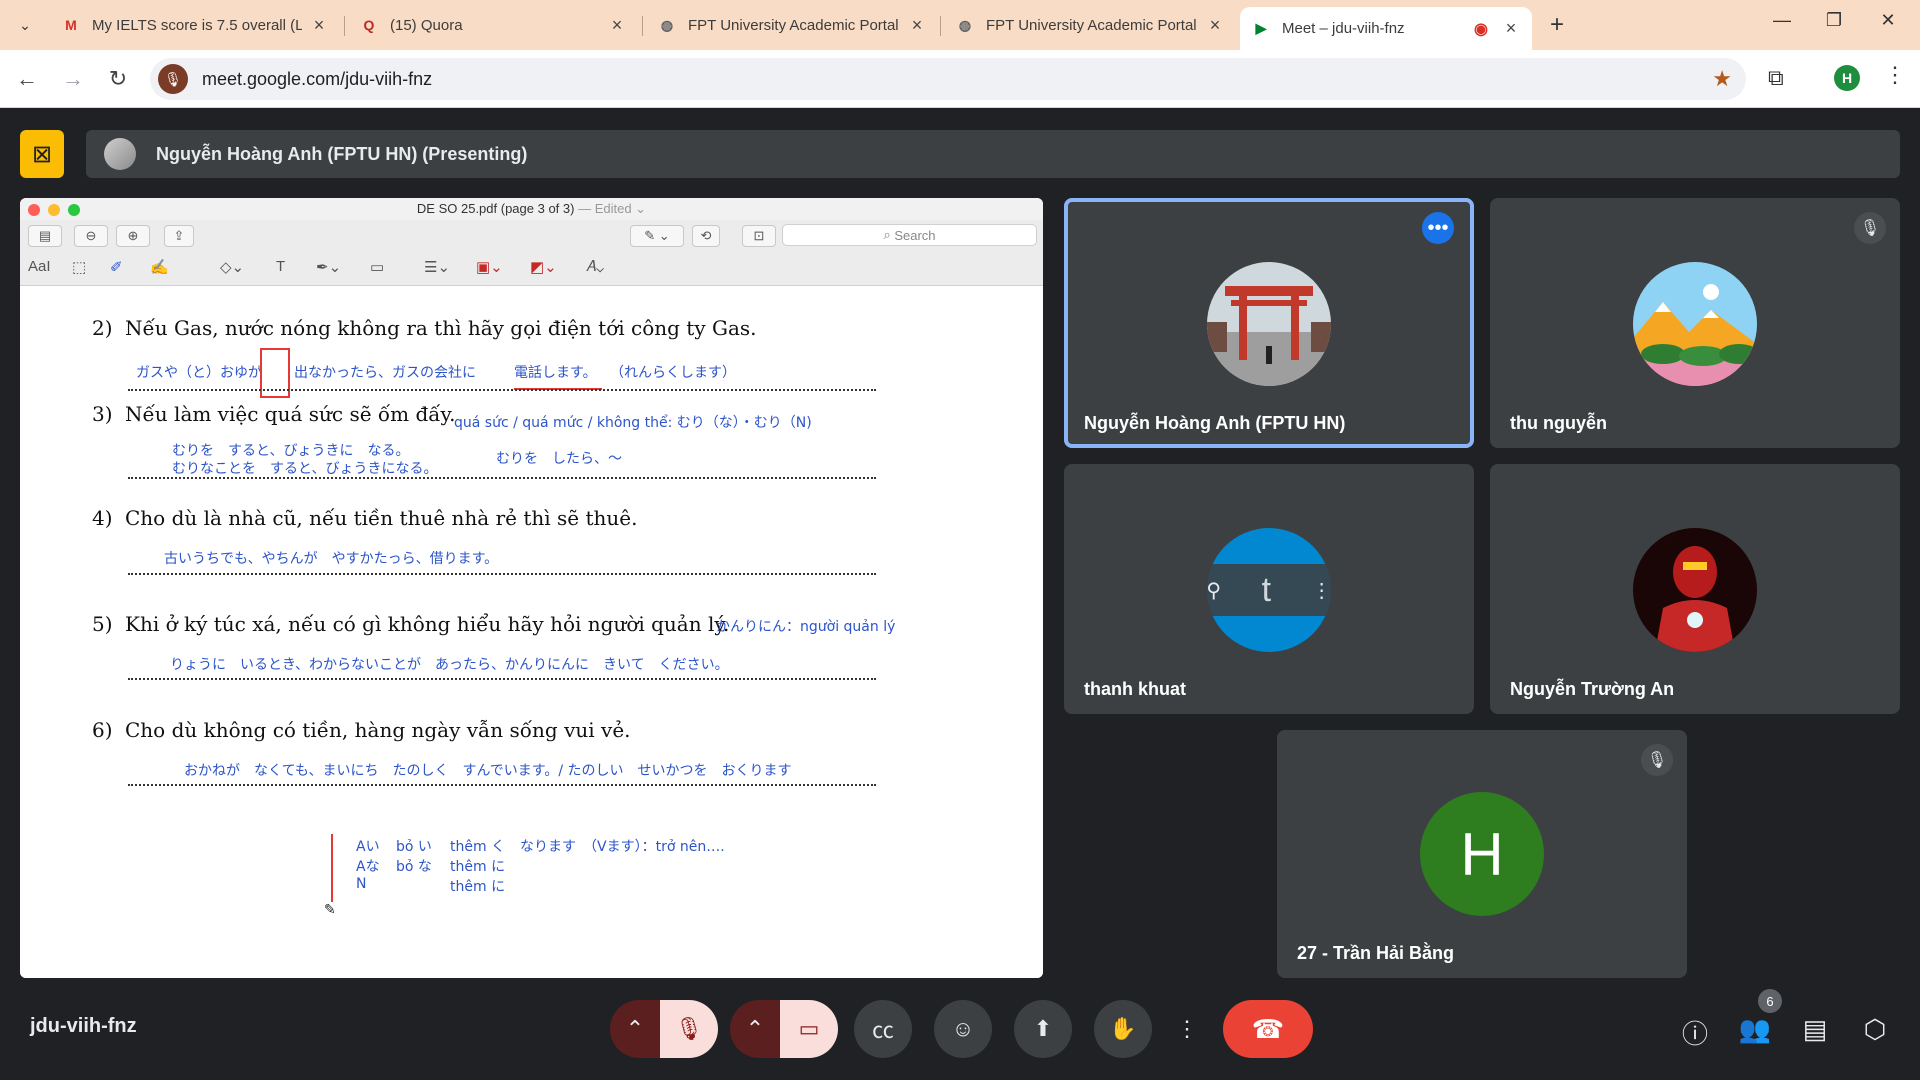 Image resolution: width=1920 pixels, height=1080 pixels. I want to click on hand-icon: ✋, so click(1123, 1028).